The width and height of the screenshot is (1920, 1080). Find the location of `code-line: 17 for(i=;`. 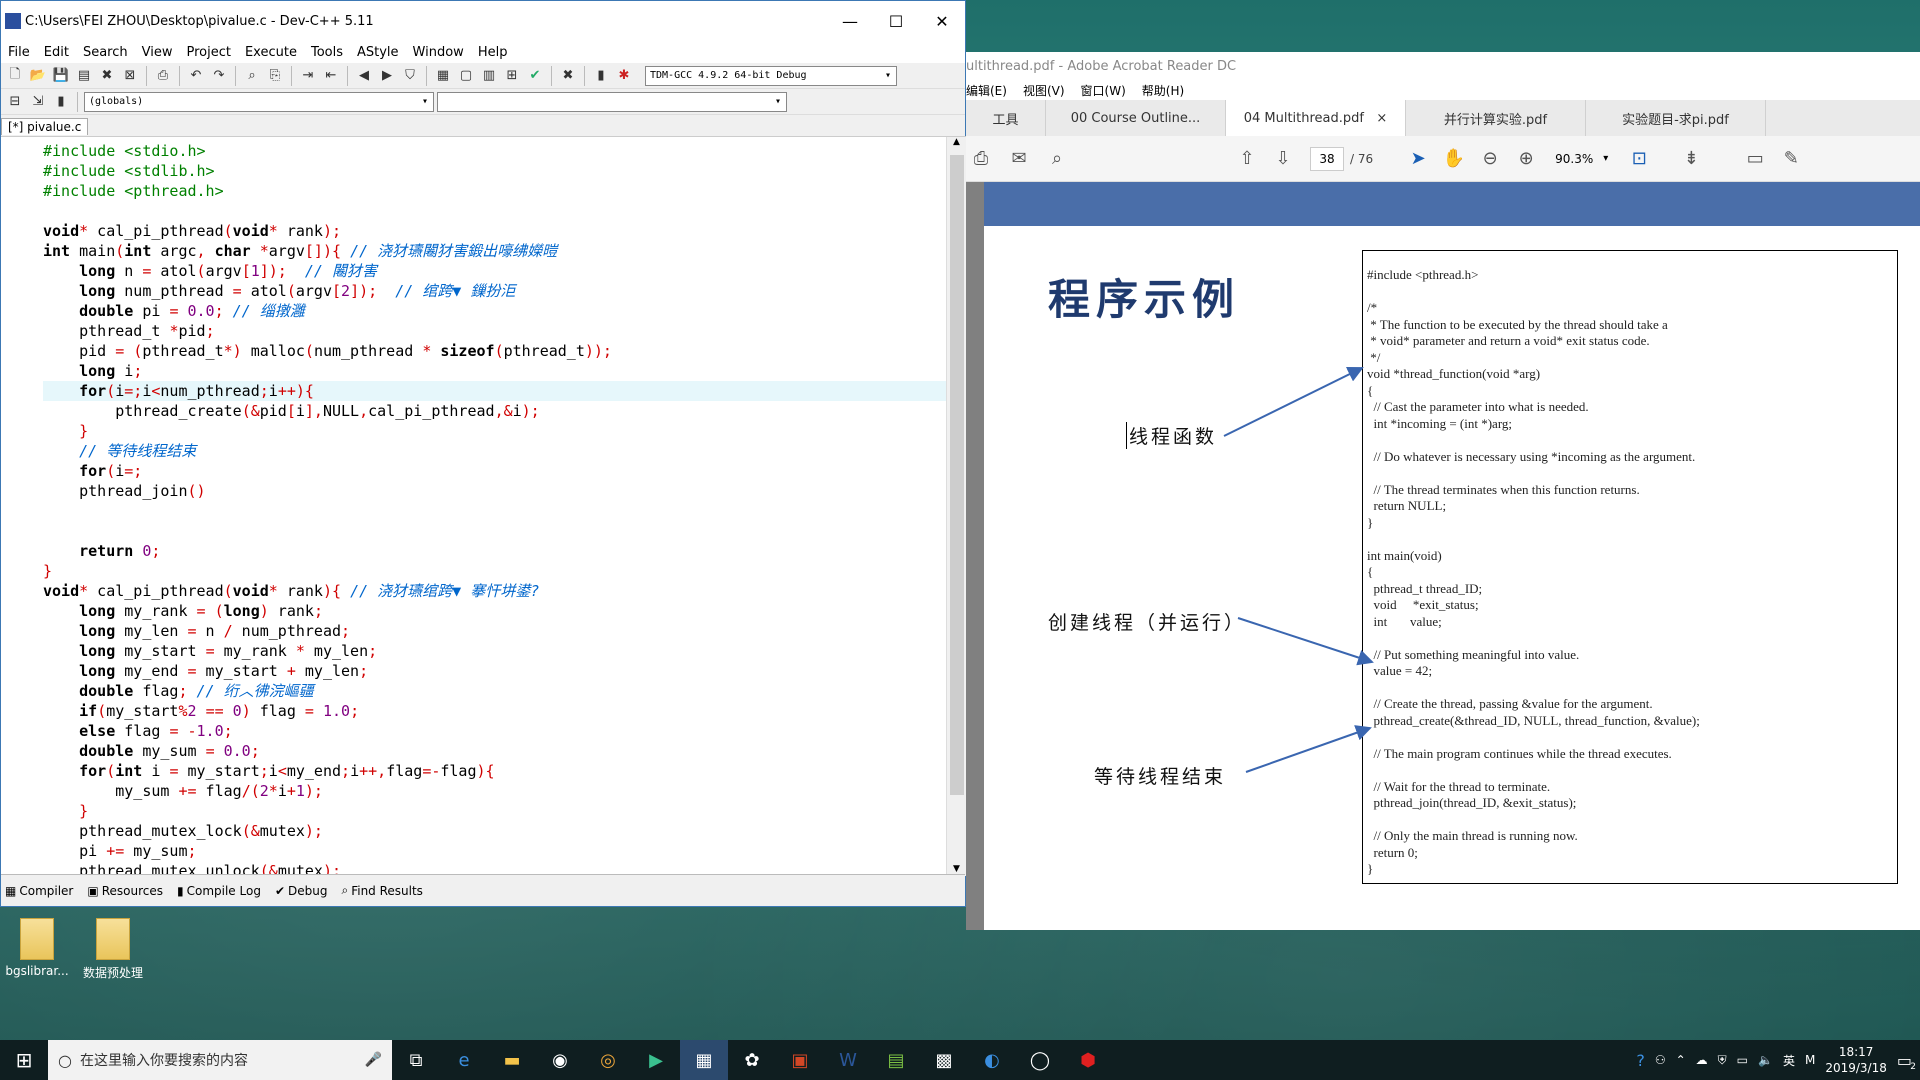

code-line: 17 for(i=; is located at coordinates (494, 471).